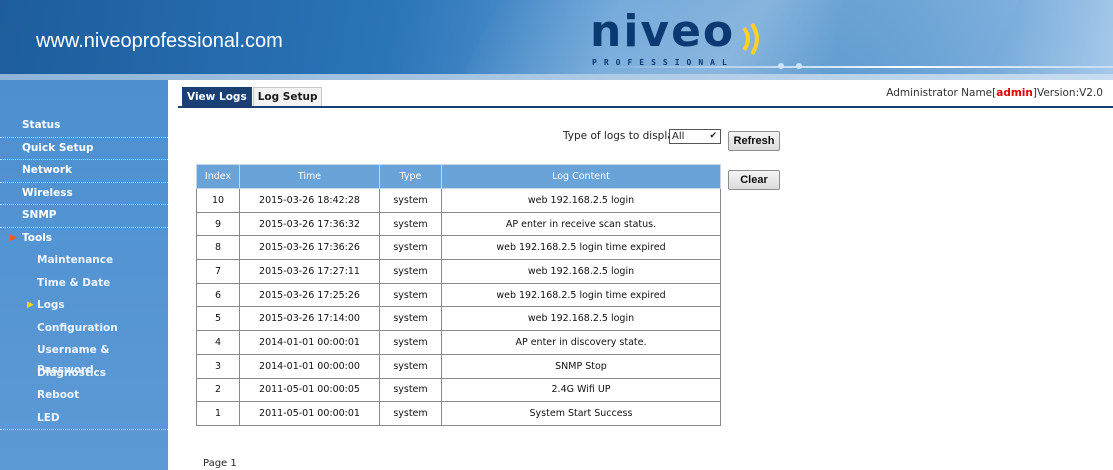  What do you see at coordinates (159, 41) in the screenshot?
I see `site-url: www.niveoprofessional.com` at bounding box center [159, 41].